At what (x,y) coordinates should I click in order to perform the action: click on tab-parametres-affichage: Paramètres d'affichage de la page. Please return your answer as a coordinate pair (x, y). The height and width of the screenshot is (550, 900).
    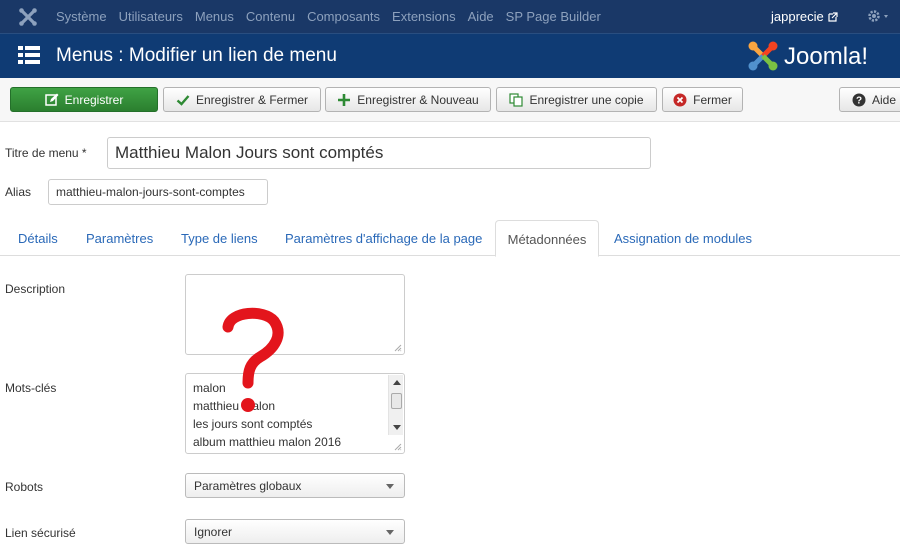
    Looking at the image, I should click on (383, 238).